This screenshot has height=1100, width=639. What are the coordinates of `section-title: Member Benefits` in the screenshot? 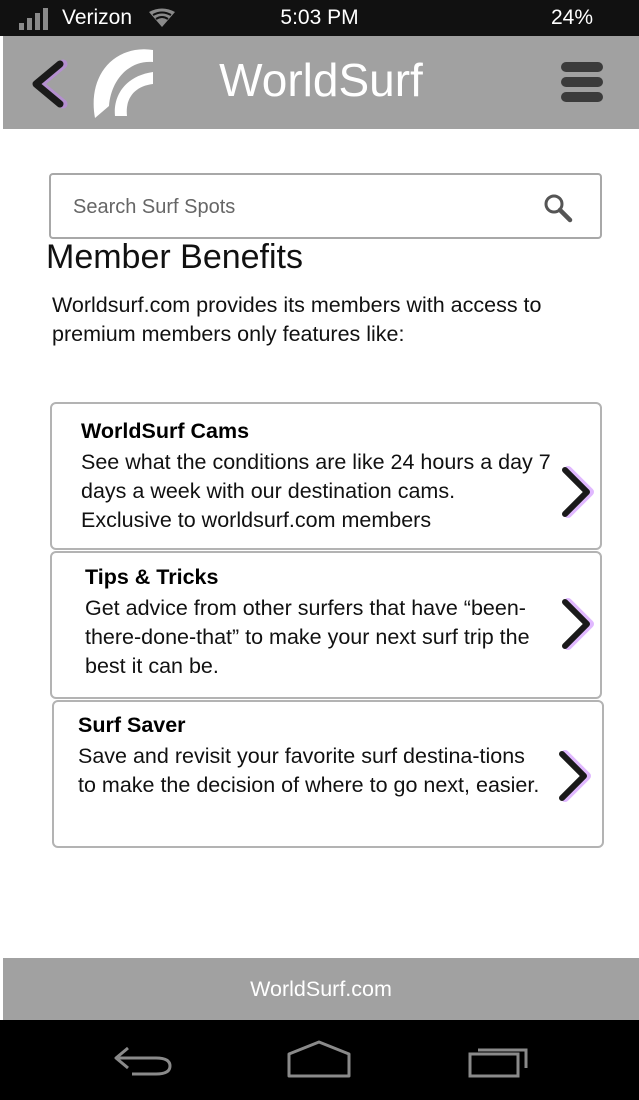 It's located at (174, 257).